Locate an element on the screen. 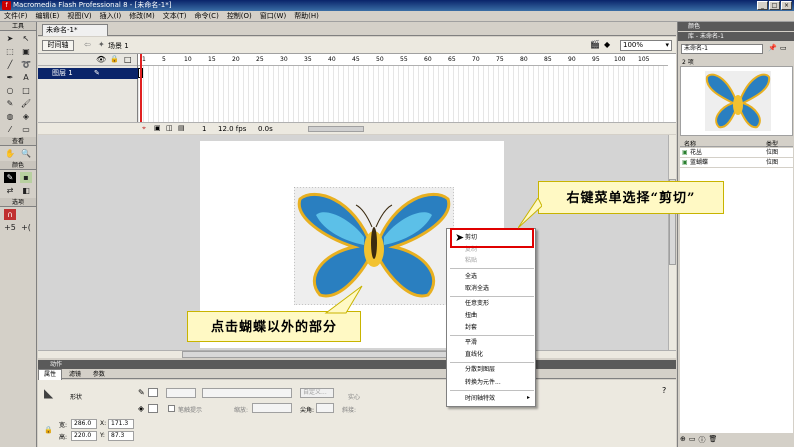 The height and width of the screenshot is (447, 794). onion-outline-icon: ◫ is located at coordinates (169, 128).